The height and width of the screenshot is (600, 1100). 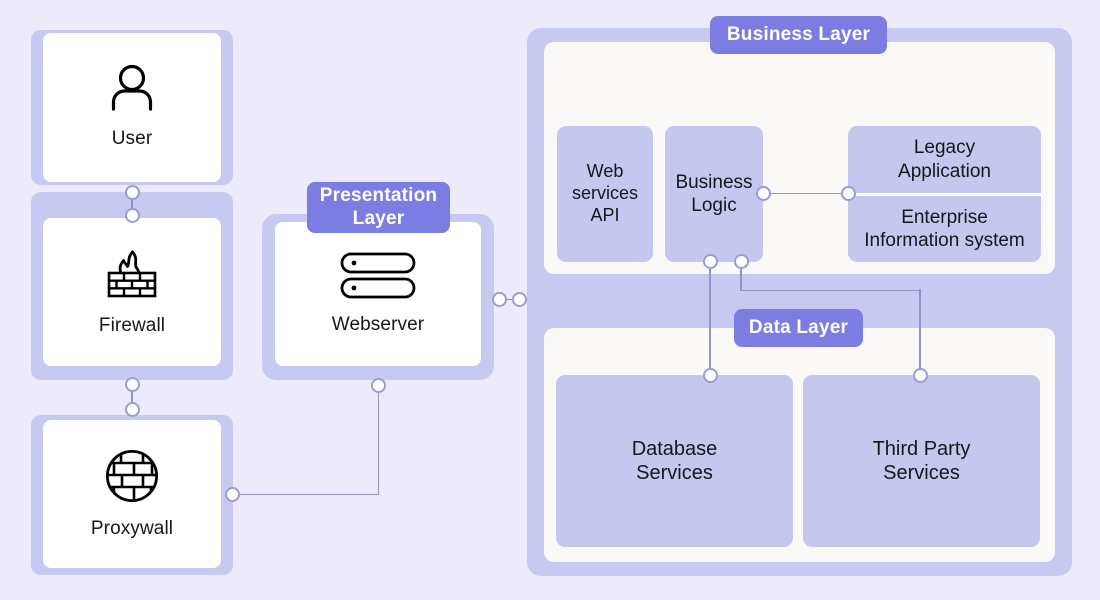 What do you see at coordinates (132, 274) in the screenshot?
I see `firewall-brickwall-flame-icon` at bounding box center [132, 274].